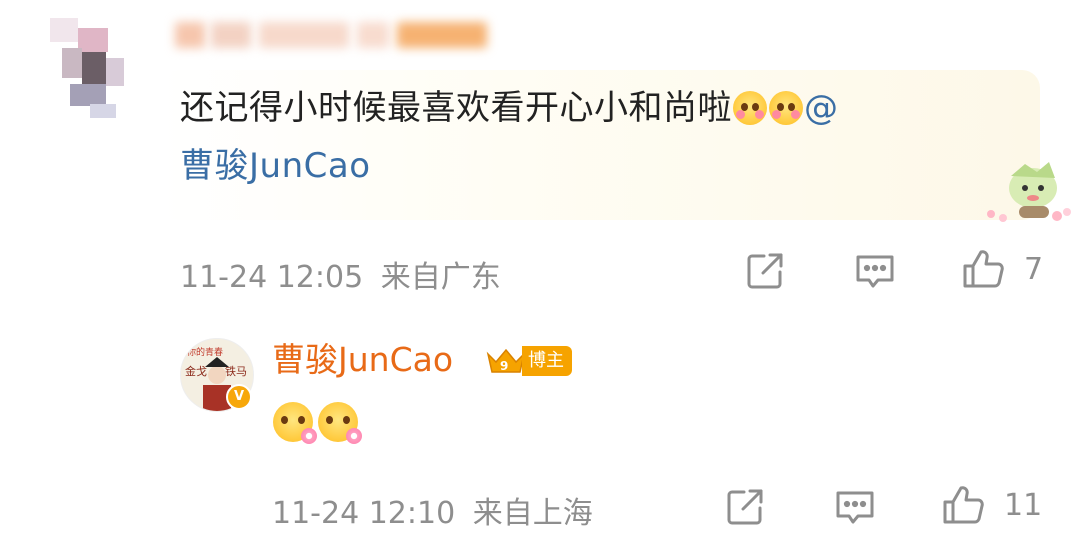  Describe the element at coordinates (1034, 269) in the screenshot. I see `like-count: 7` at that location.